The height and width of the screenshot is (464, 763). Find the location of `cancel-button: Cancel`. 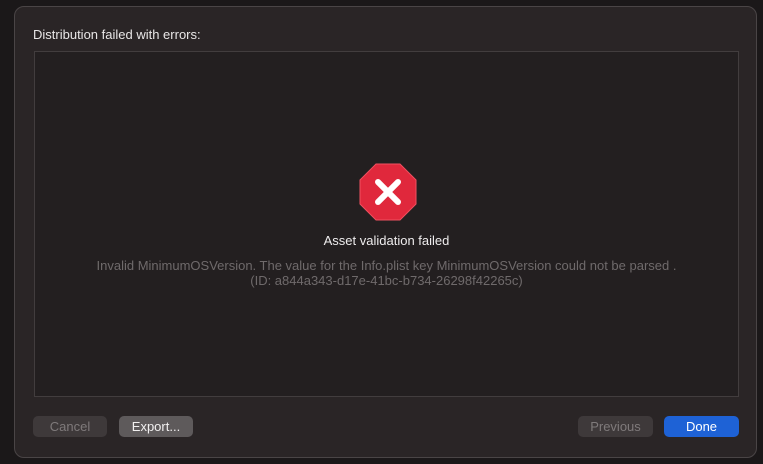

cancel-button: Cancel is located at coordinates (70, 426).